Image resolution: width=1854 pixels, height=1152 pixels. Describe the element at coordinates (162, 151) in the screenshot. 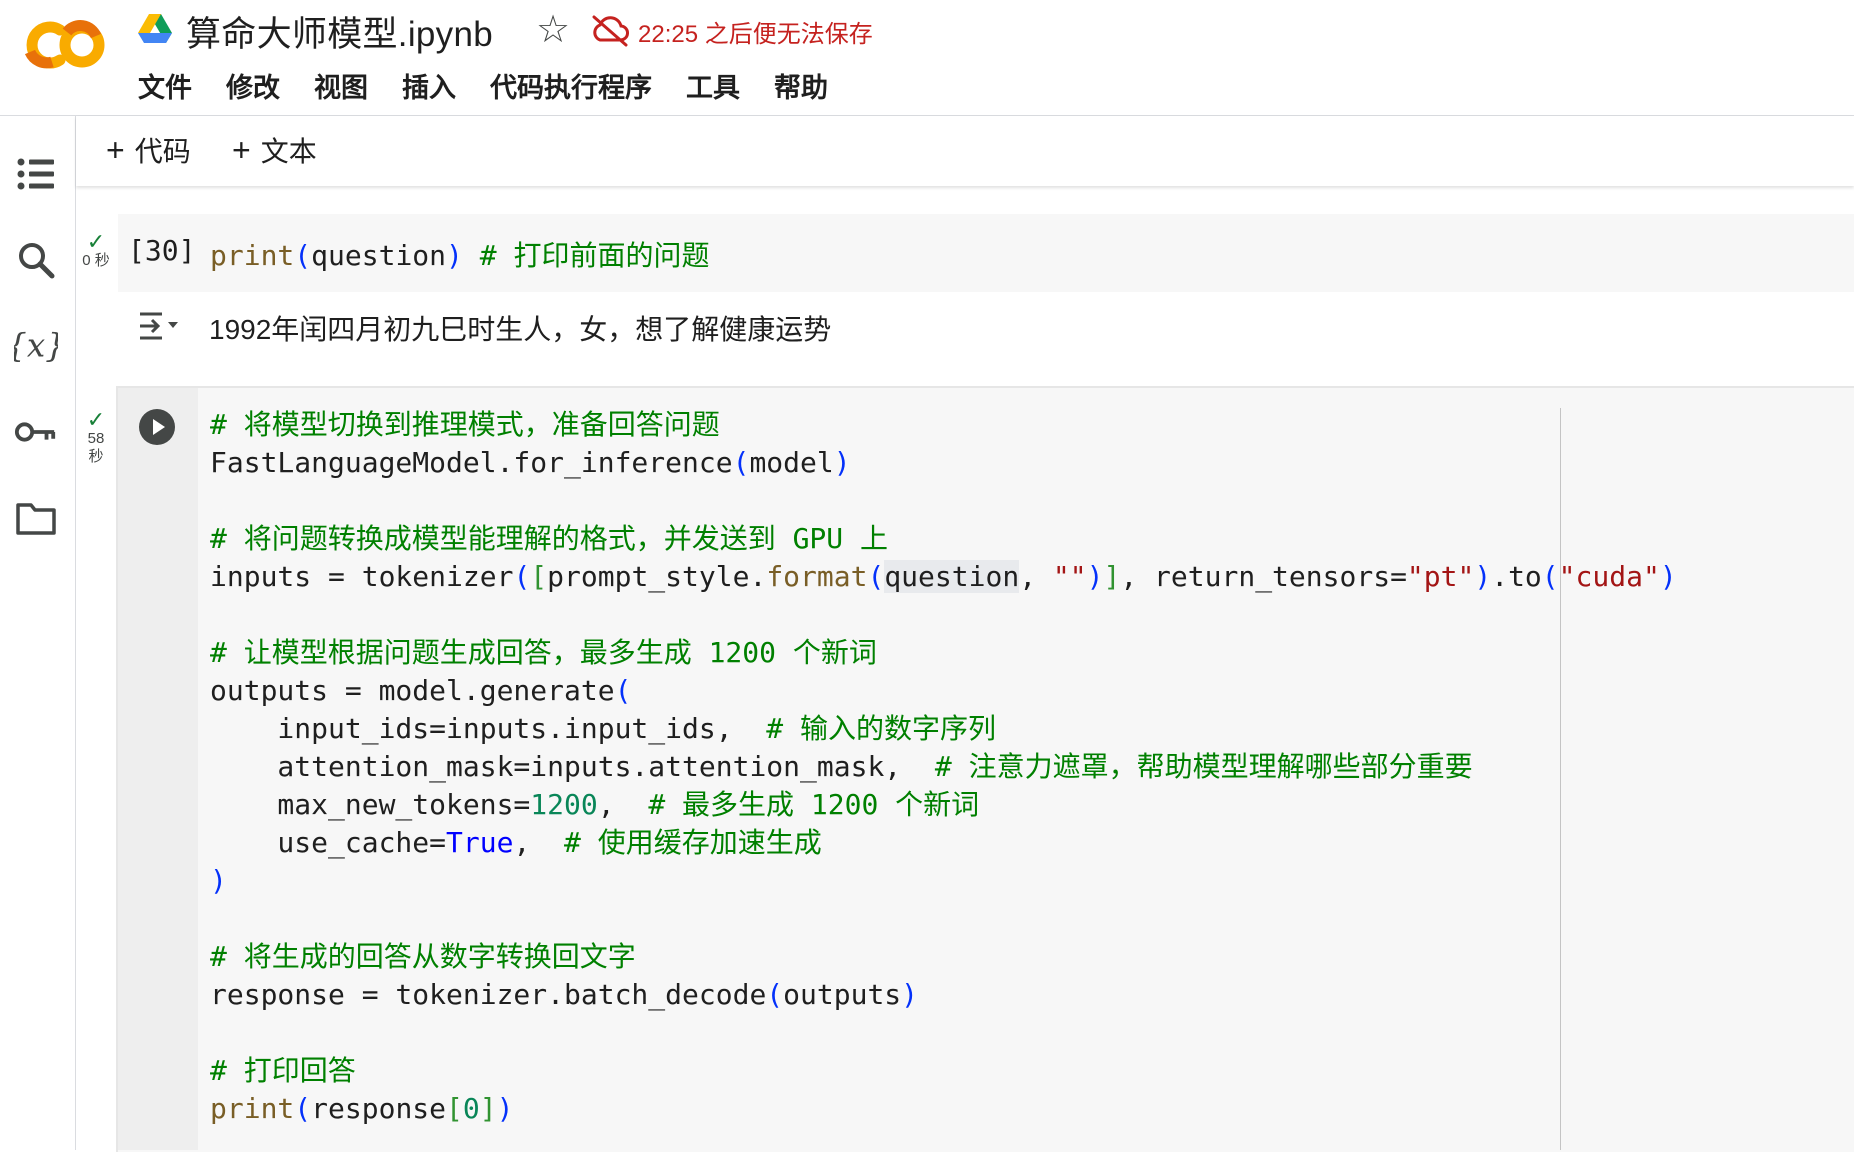

I see `add-code-label: 代码` at that location.